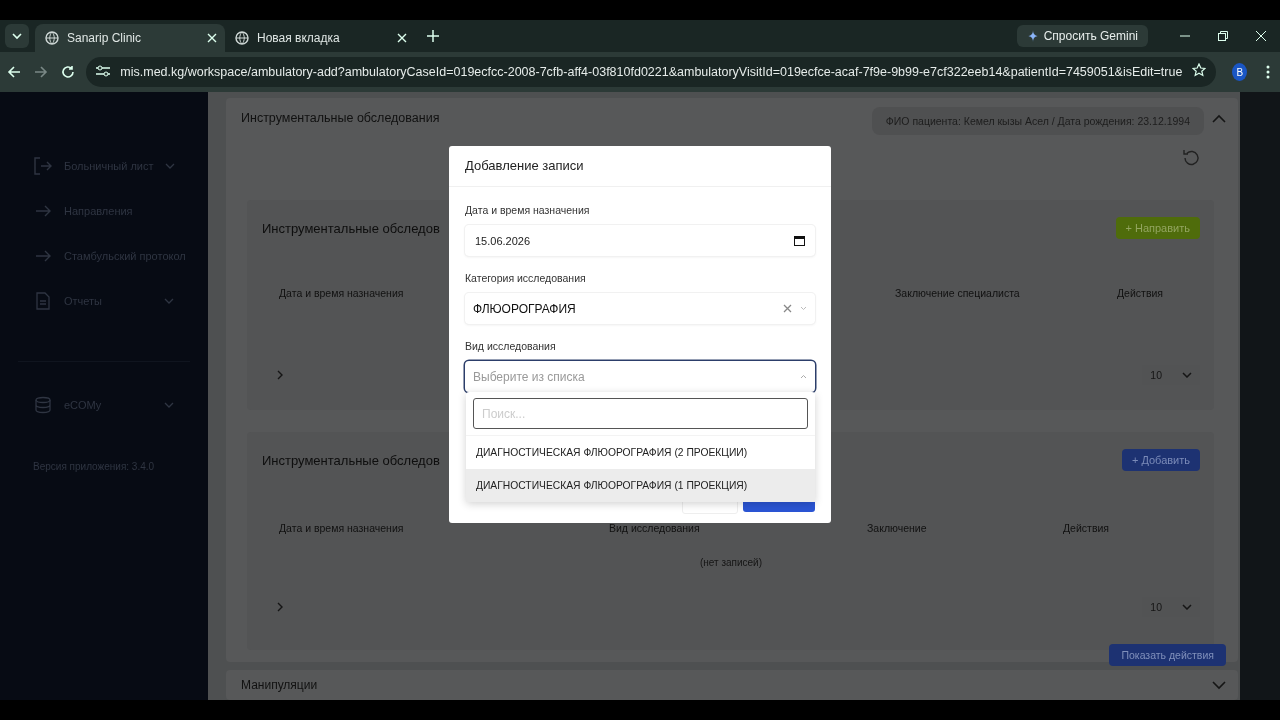 This screenshot has width=1280, height=720. What do you see at coordinates (651, 72) in the screenshot?
I see `address-bar: mis.med.kg/workspace/ambulatory-add?ambulatoryCaseId=019ecfcc-2008-7cfb-aff4-03f810fd0221&ambulatoryVisitId=019ecfce-acaf-7f9e-9b99-e7cf322eeb14&patientId=7459051&isEdit=true` at bounding box center [651, 72].